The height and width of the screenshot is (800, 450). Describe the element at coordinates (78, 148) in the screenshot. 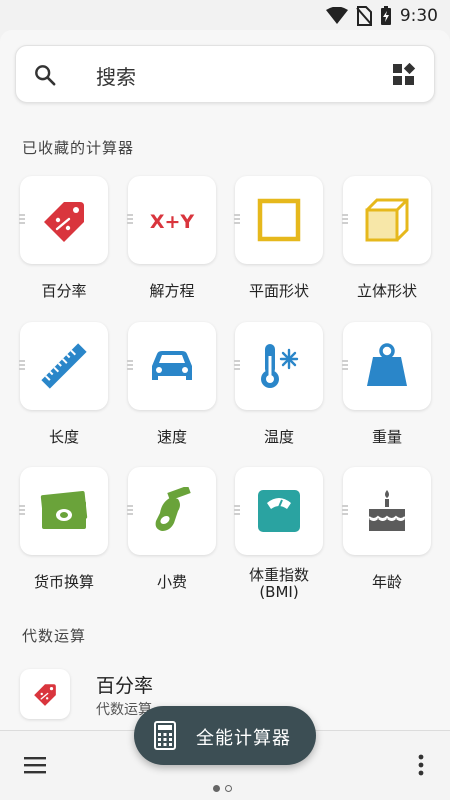

I see `favorites-title: 已收藏的计算器` at that location.